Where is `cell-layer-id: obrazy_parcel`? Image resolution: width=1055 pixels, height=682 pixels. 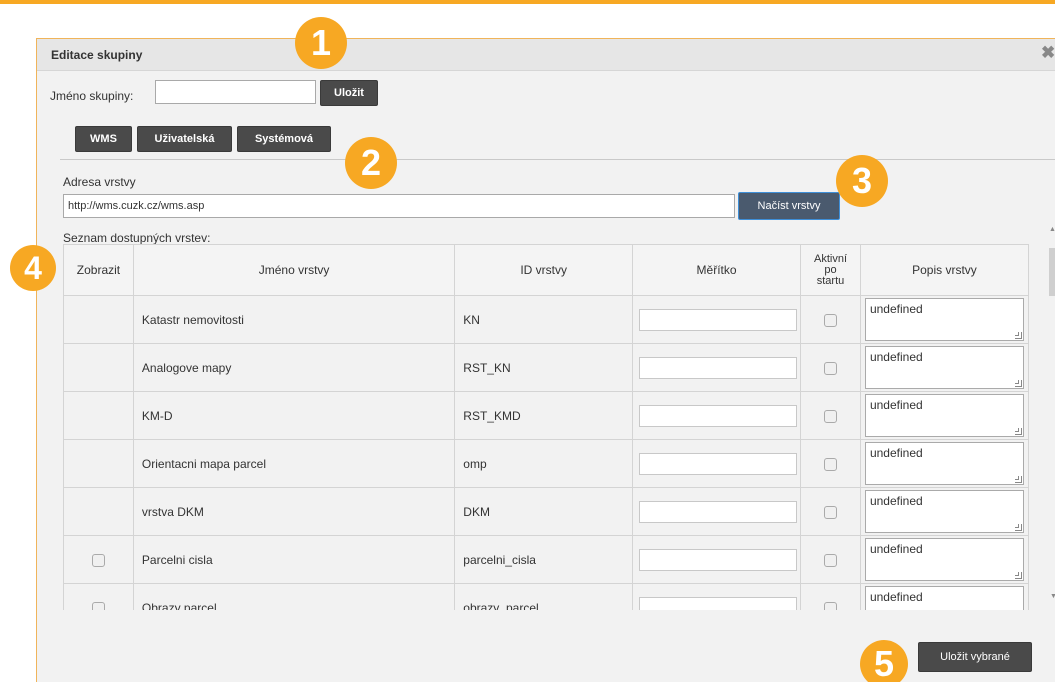 cell-layer-id: obrazy_parcel is located at coordinates (544, 596).